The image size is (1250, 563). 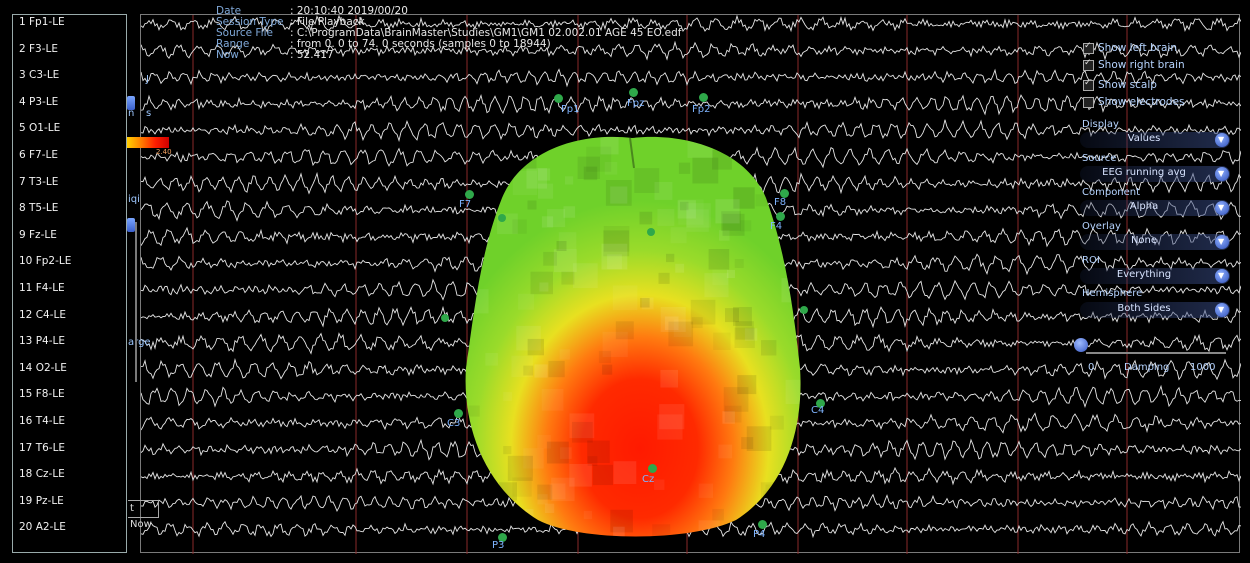 What do you see at coordinates (1100, 124) in the screenshot?
I see `display-label: Display` at bounding box center [1100, 124].